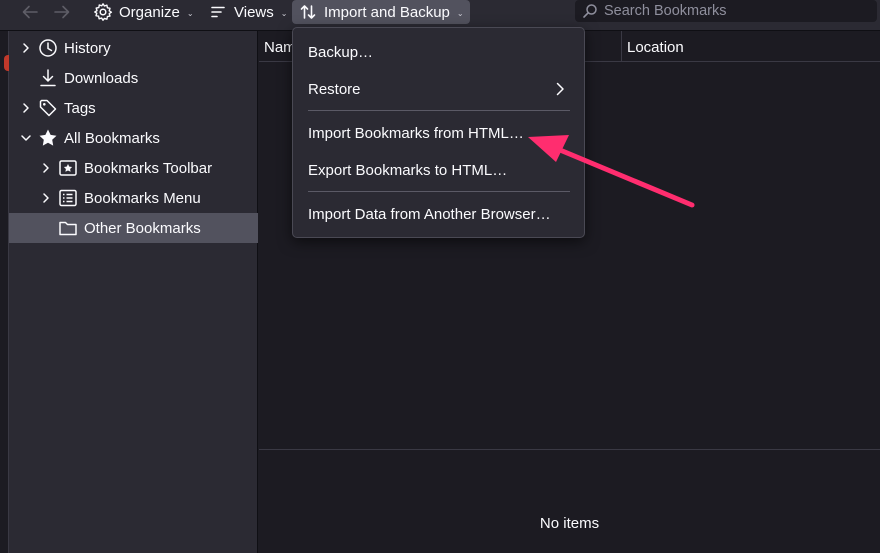 This screenshot has height=553, width=880. Describe the element at coordinates (655, 47) in the screenshot. I see `column-header-location: Location` at that location.